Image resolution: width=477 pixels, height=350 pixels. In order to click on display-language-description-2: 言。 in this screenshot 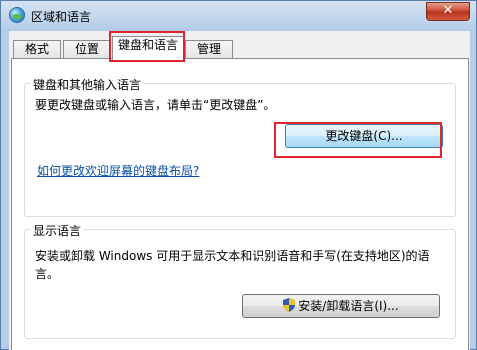, I will do `click(47, 274)`.